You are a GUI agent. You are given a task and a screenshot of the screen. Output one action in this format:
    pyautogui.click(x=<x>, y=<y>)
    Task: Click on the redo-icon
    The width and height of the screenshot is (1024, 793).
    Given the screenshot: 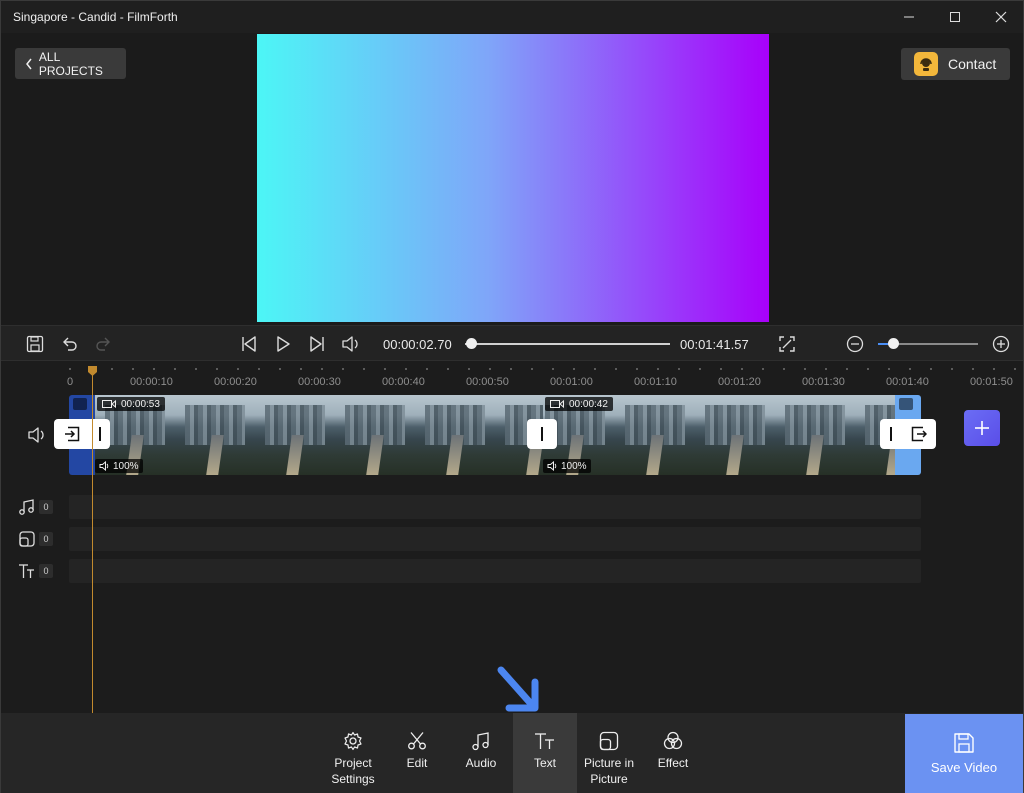 What is the action you would take?
    pyautogui.click(x=103, y=344)
    